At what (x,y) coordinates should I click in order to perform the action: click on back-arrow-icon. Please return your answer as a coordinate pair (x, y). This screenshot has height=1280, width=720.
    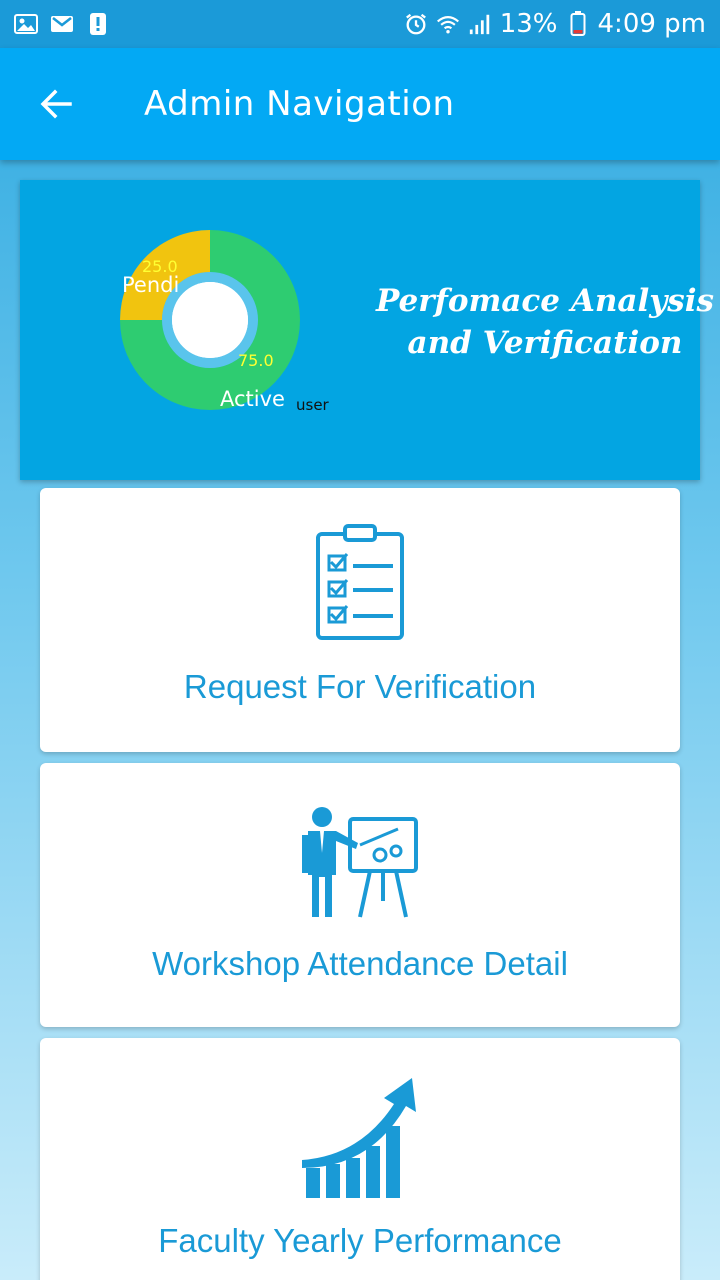
    Looking at the image, I should click on (56, 104).